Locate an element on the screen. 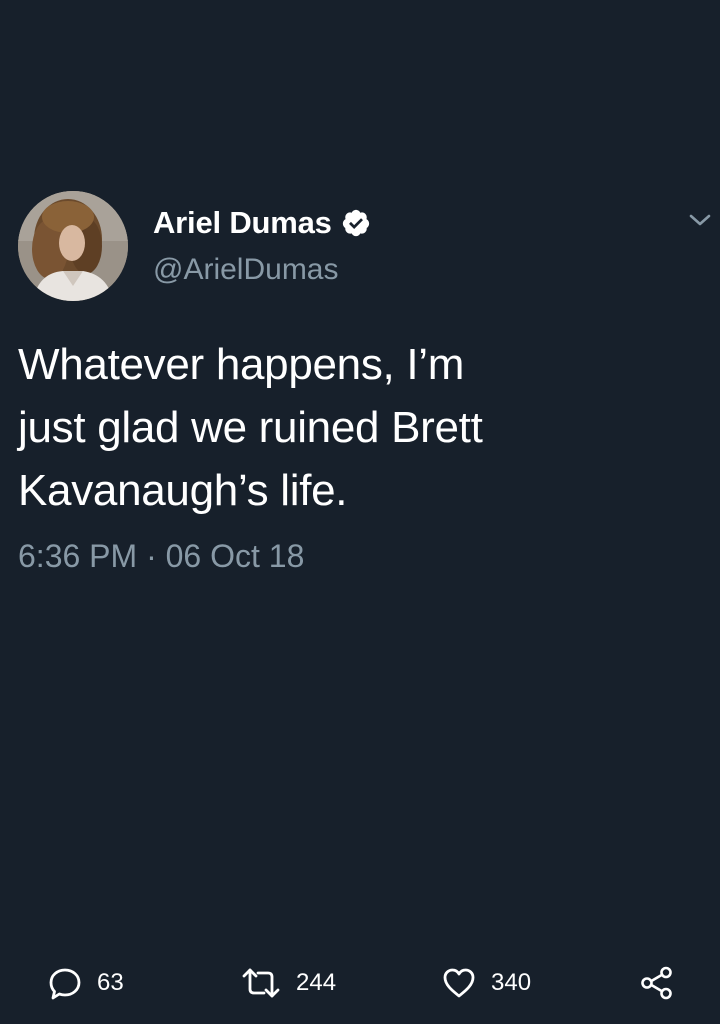 The image size is (720, 1024). retweet-icon is located at coordinates (261, 983).